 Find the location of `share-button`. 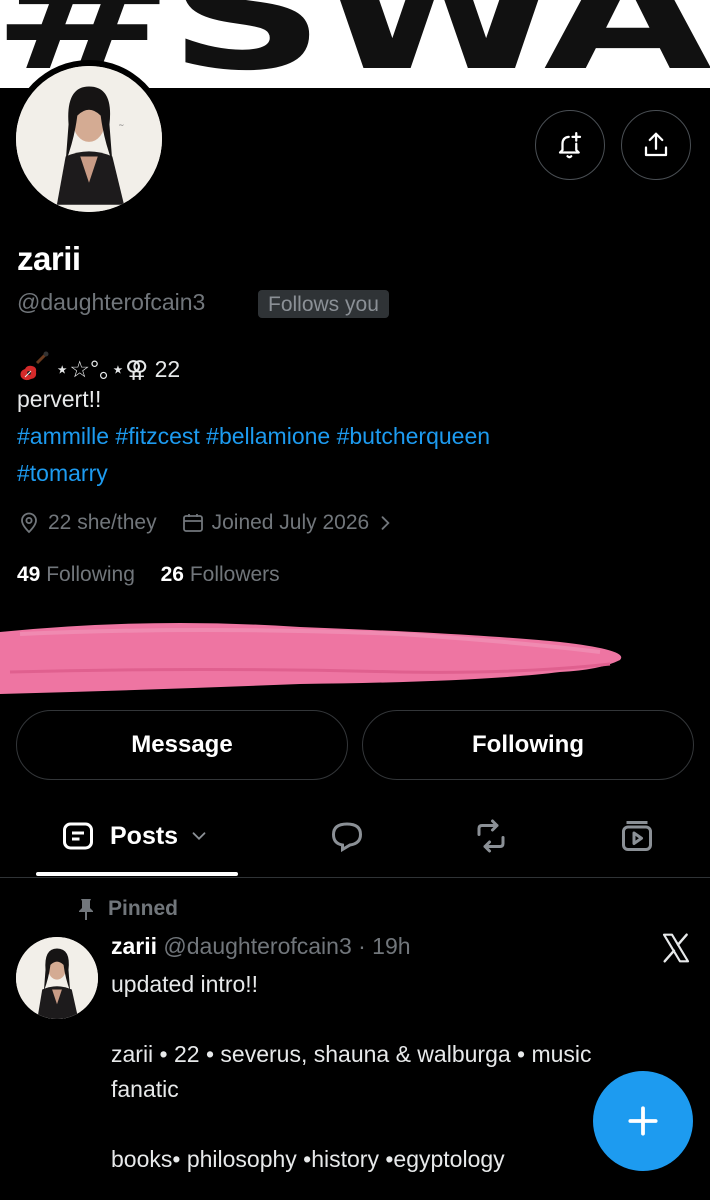

share-button is located at coordinates (656, 145).